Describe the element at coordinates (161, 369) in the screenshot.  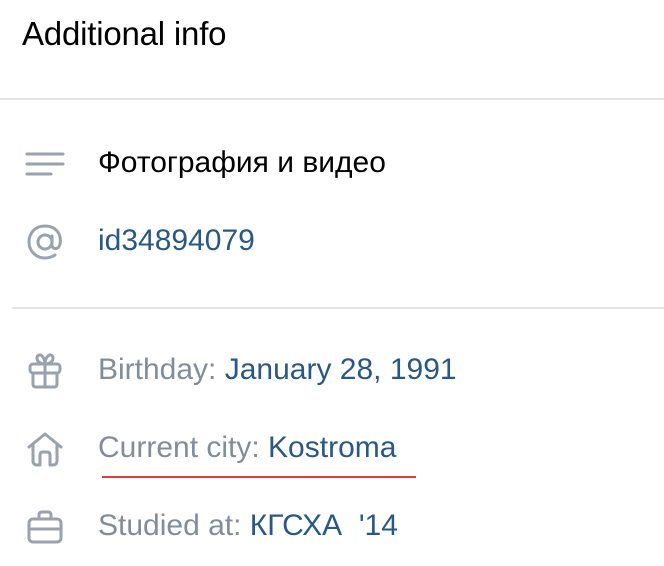
I see `birthday-label: Birthday:` at that location.